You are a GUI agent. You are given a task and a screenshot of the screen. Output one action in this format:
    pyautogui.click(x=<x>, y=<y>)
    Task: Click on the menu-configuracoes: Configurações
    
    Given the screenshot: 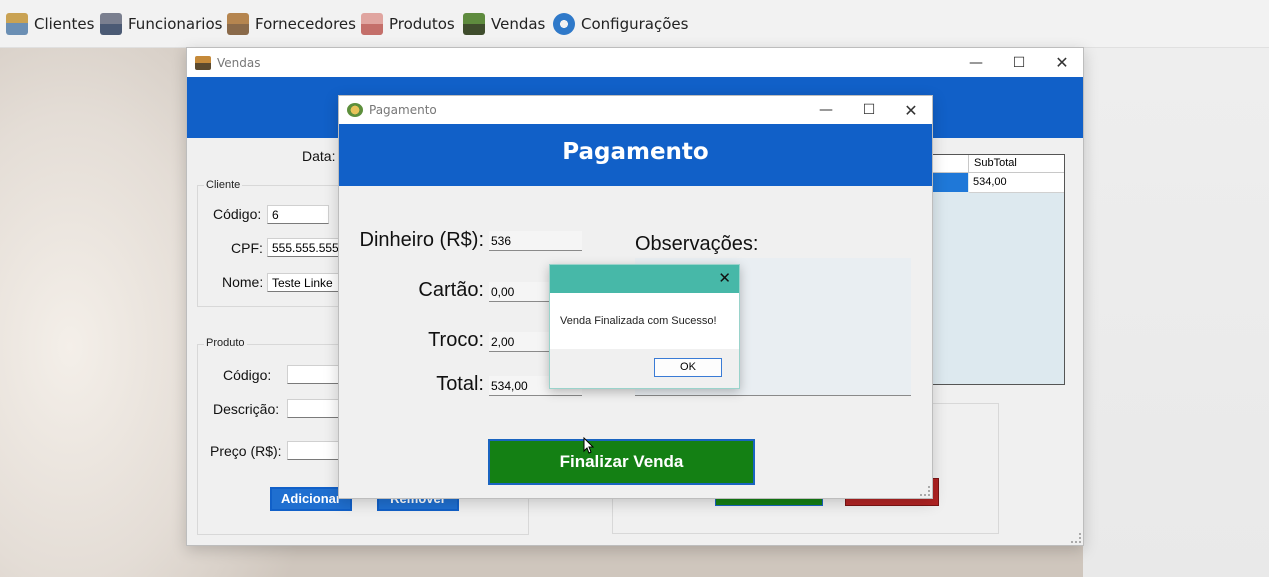 What is the action you would take?
    pyautogui.click(x=620, y=24)
    